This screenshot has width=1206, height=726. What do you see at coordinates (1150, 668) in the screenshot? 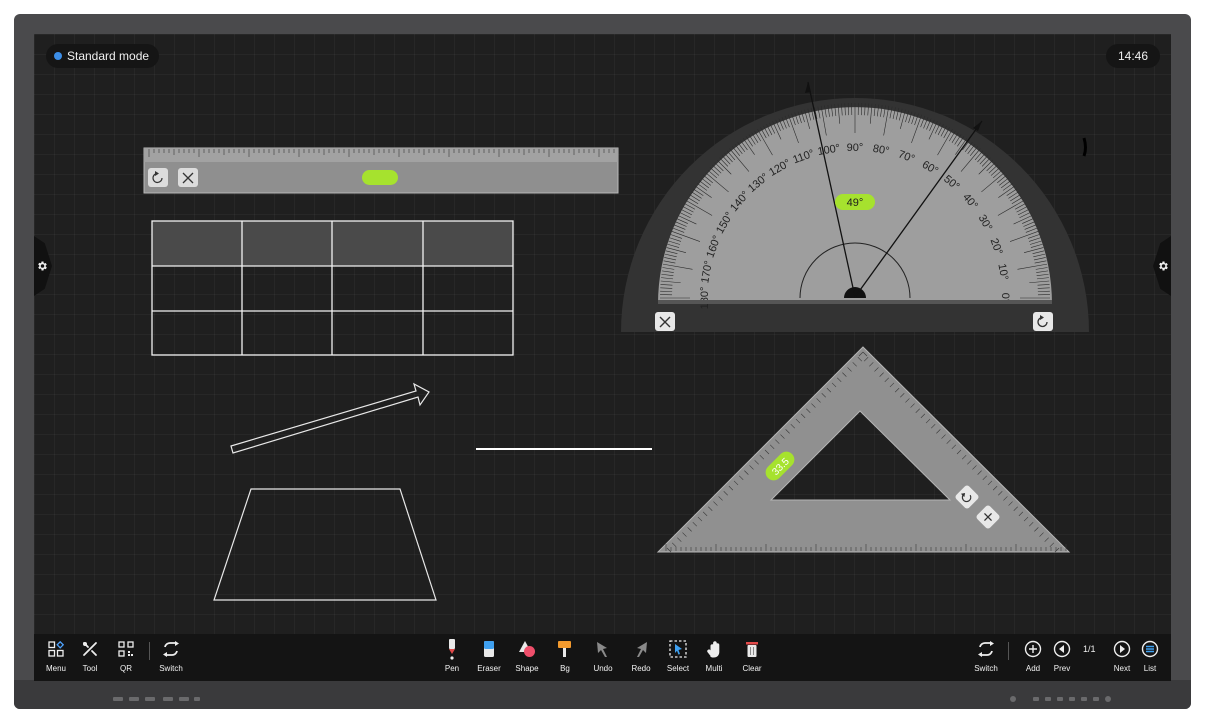
I see `list-label: List` at bounding box center [1150, 668].